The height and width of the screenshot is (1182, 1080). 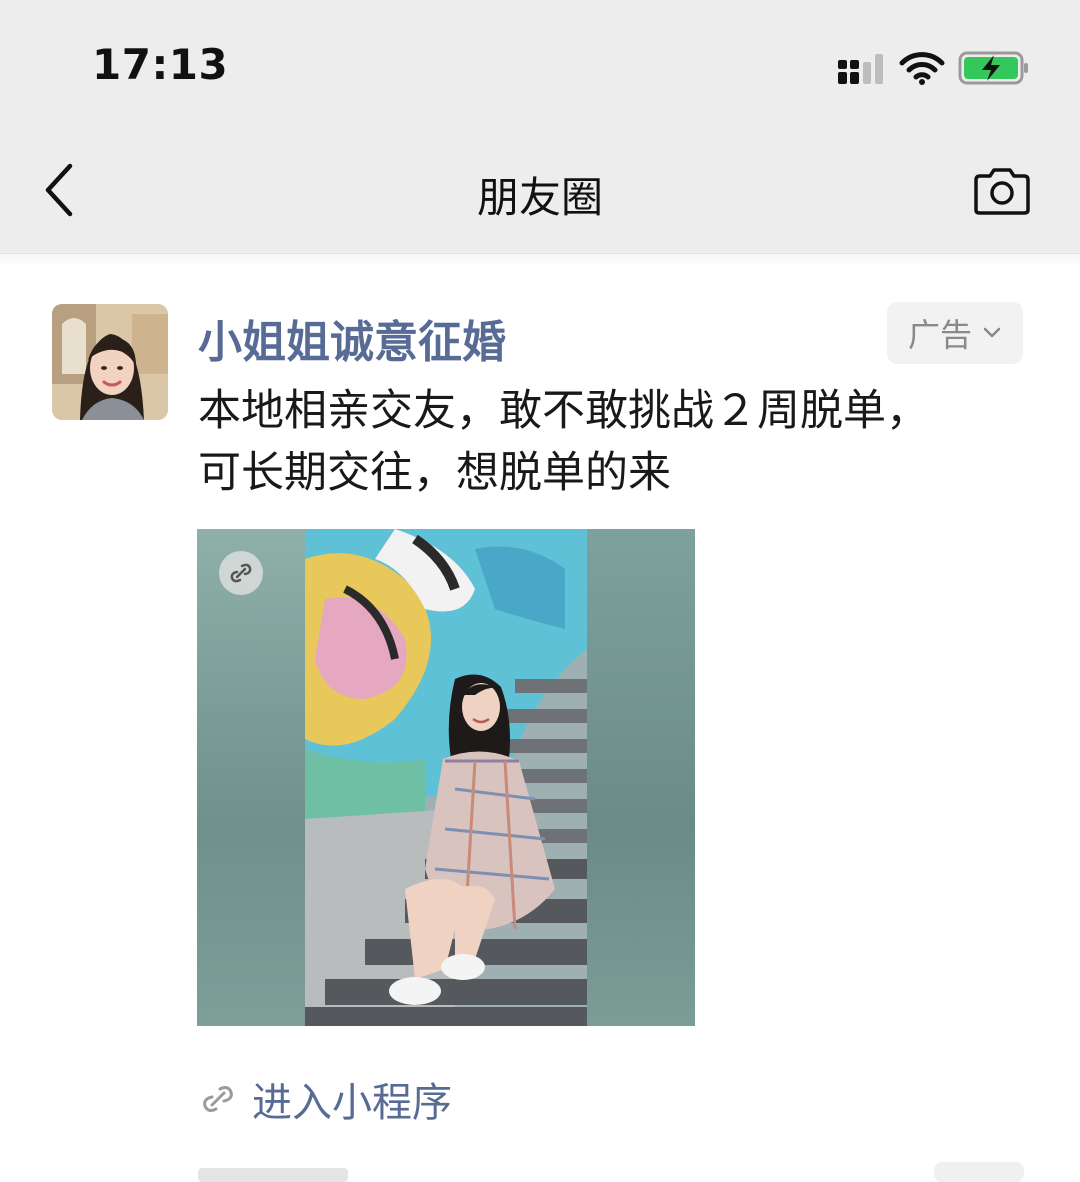 What do you see at coordinates (273, 1175) in the screenshot?
I see `next-post-preview` at bounding box center [273, 1175].